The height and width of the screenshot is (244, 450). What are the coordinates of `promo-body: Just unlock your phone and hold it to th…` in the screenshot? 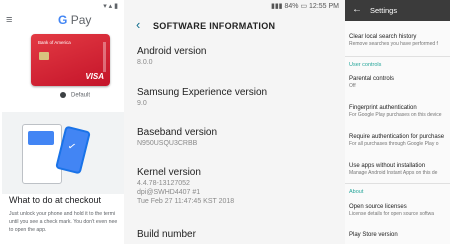 It's located at (66, 222).